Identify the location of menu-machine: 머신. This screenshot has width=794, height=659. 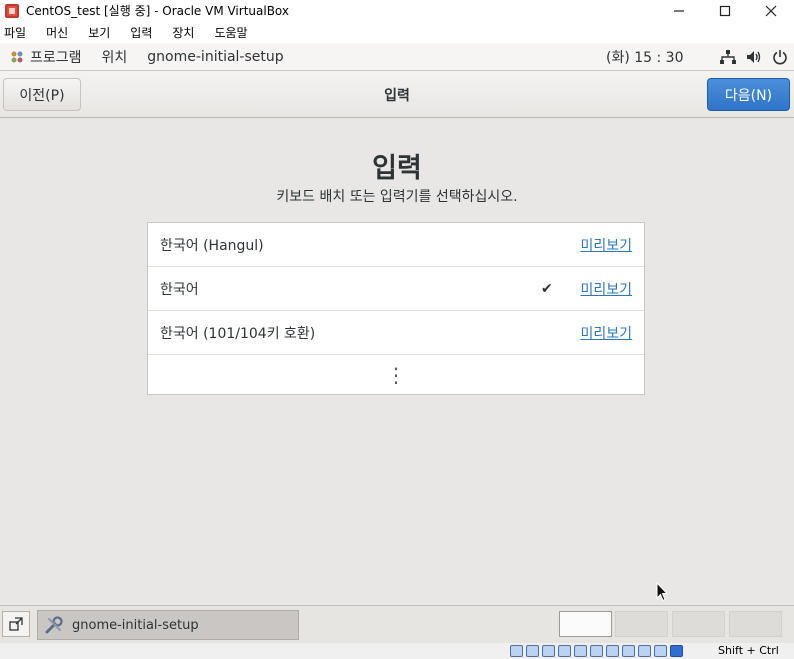
(60, 32).